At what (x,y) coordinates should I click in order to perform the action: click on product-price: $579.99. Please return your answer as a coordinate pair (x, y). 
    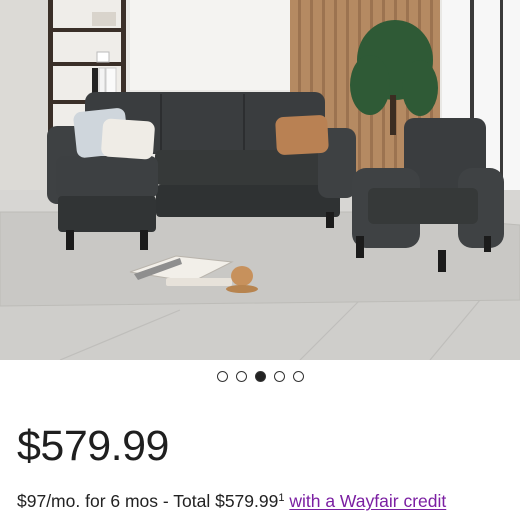
    Looking at the image, I should click on (93, 446).